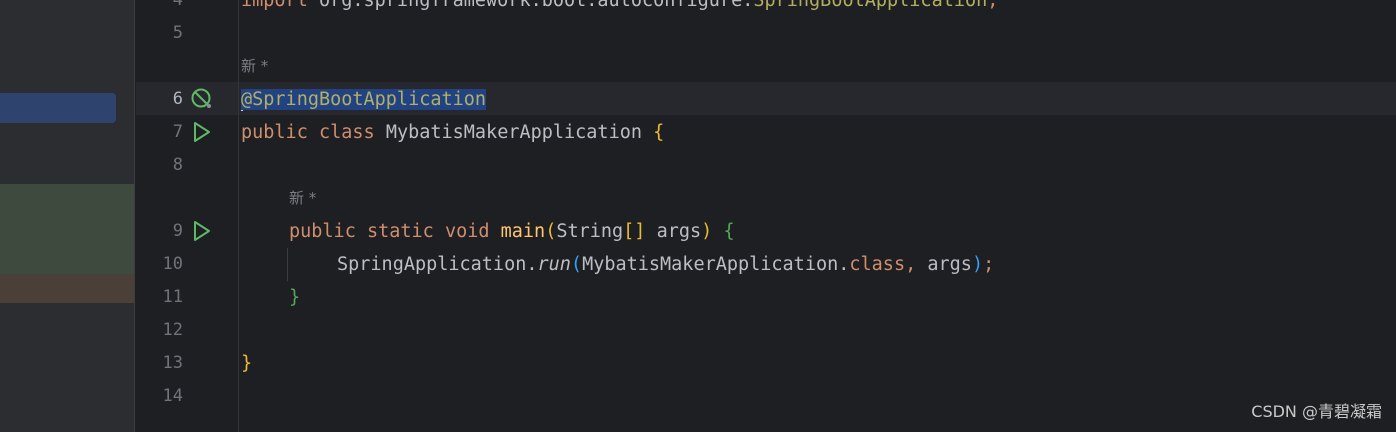 Image resolution: width=1396 pixels, height=432 pixels. Describe the element at coordinates (467, 231) in the screenshot. I see `keyword: void` at that location.